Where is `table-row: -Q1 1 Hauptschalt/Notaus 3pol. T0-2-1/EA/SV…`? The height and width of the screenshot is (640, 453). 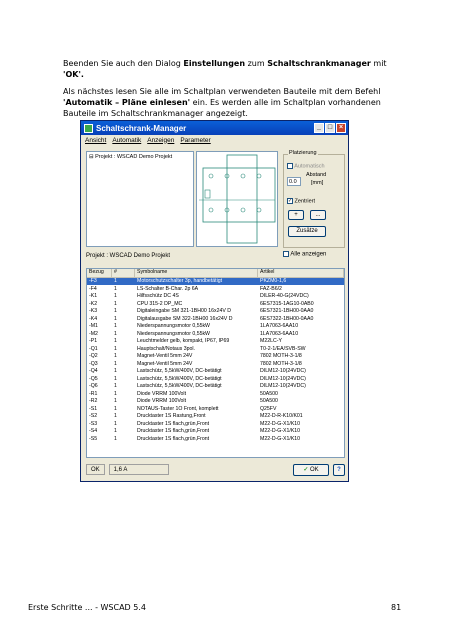
table-row: -Q1 1 Hauptschalt/Notaus 3pol. T0-2-1/EA/SV… is located at coordinates (215, 349).